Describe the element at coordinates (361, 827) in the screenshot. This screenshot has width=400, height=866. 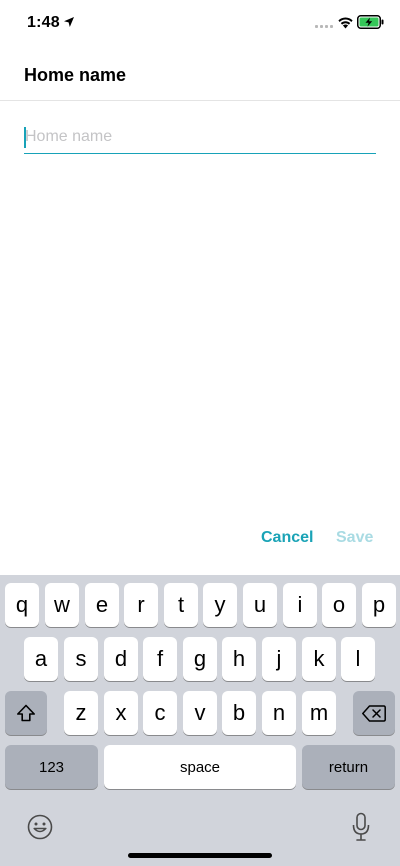
I see `microphone-icon` at that location.